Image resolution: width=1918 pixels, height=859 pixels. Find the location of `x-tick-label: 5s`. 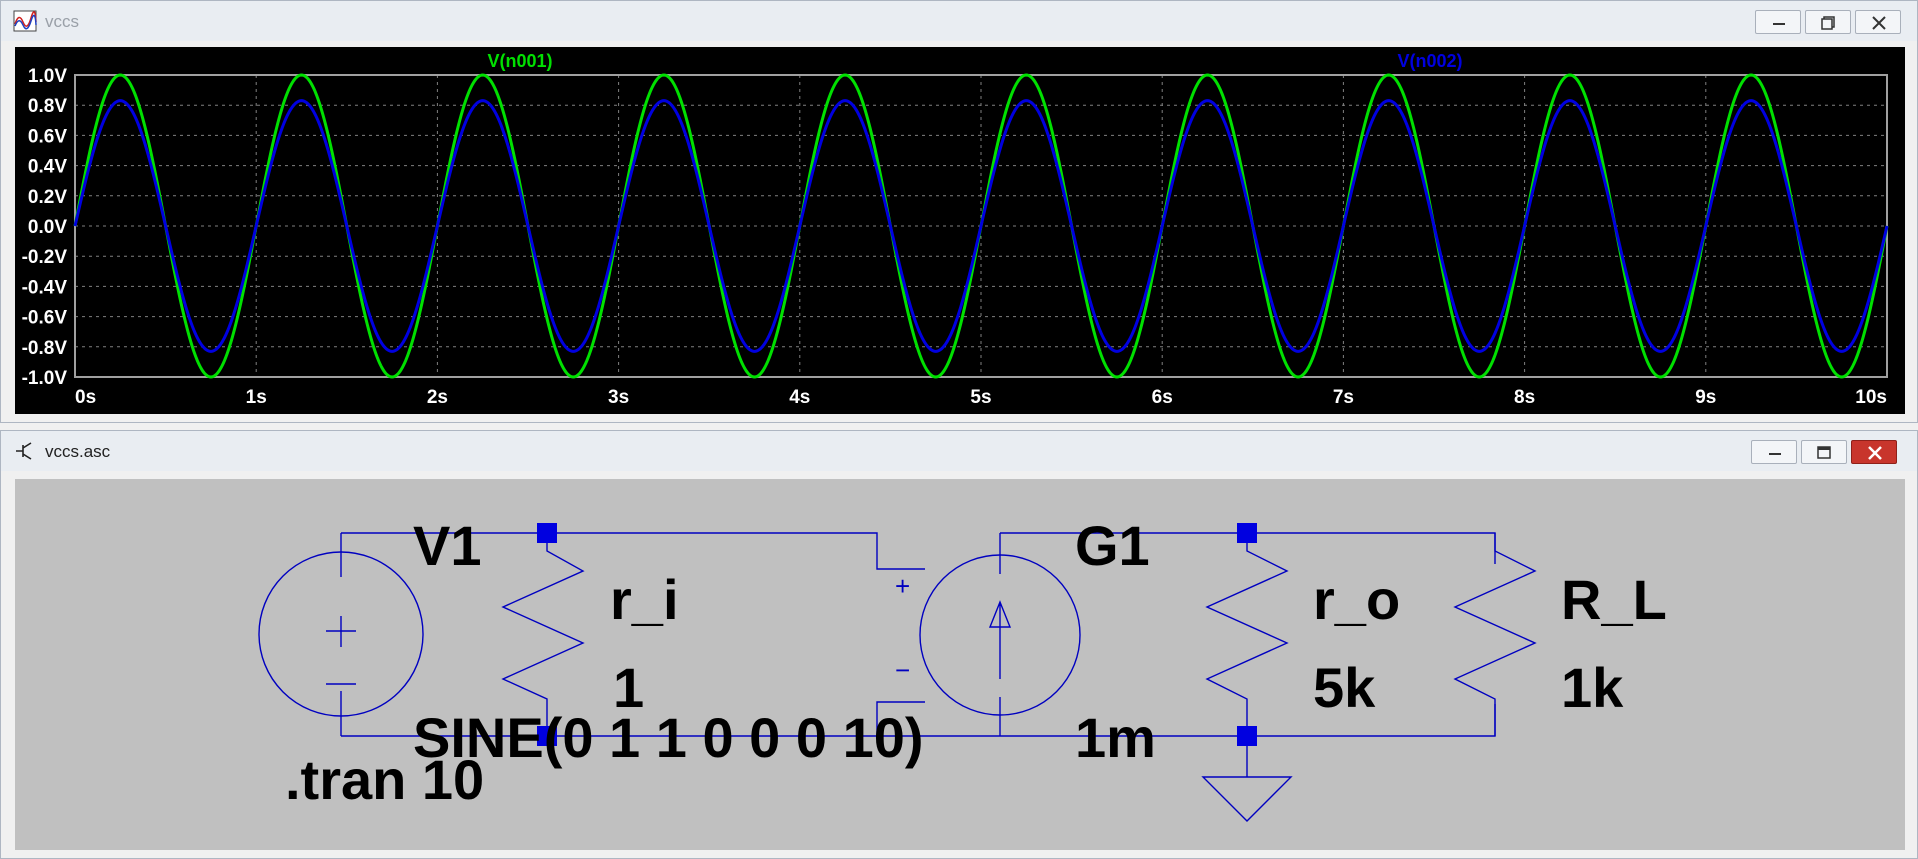

x-tick-label: 5s is located at coordinates (980, 397).